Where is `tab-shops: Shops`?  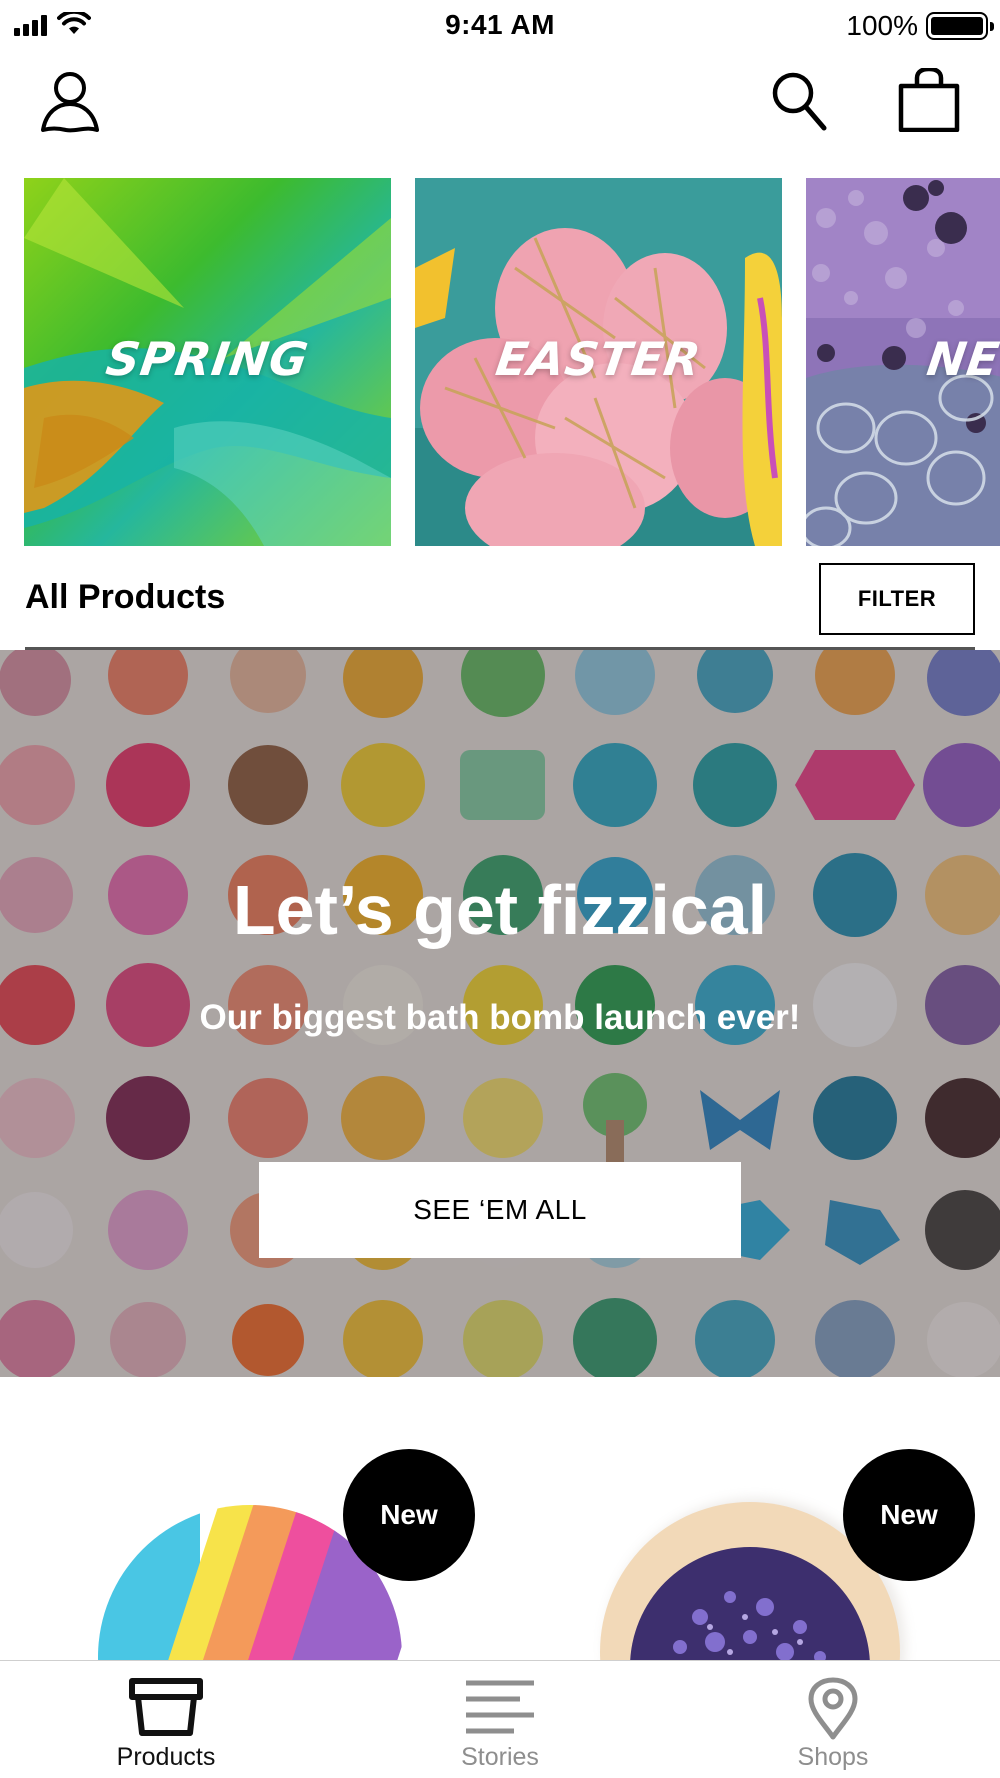 tab-shops: Shops is located at coordinates (833, 1719).